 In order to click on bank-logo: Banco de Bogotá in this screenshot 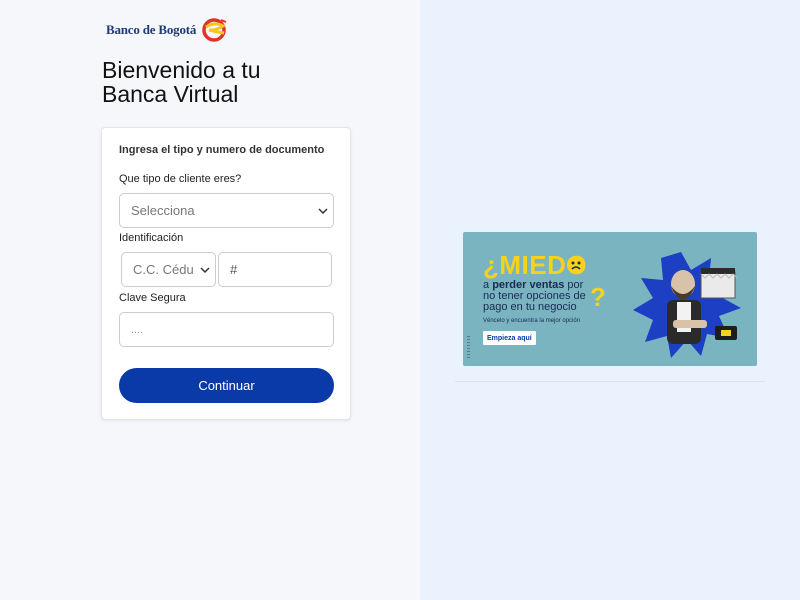, I will do `click(167, 30)`.